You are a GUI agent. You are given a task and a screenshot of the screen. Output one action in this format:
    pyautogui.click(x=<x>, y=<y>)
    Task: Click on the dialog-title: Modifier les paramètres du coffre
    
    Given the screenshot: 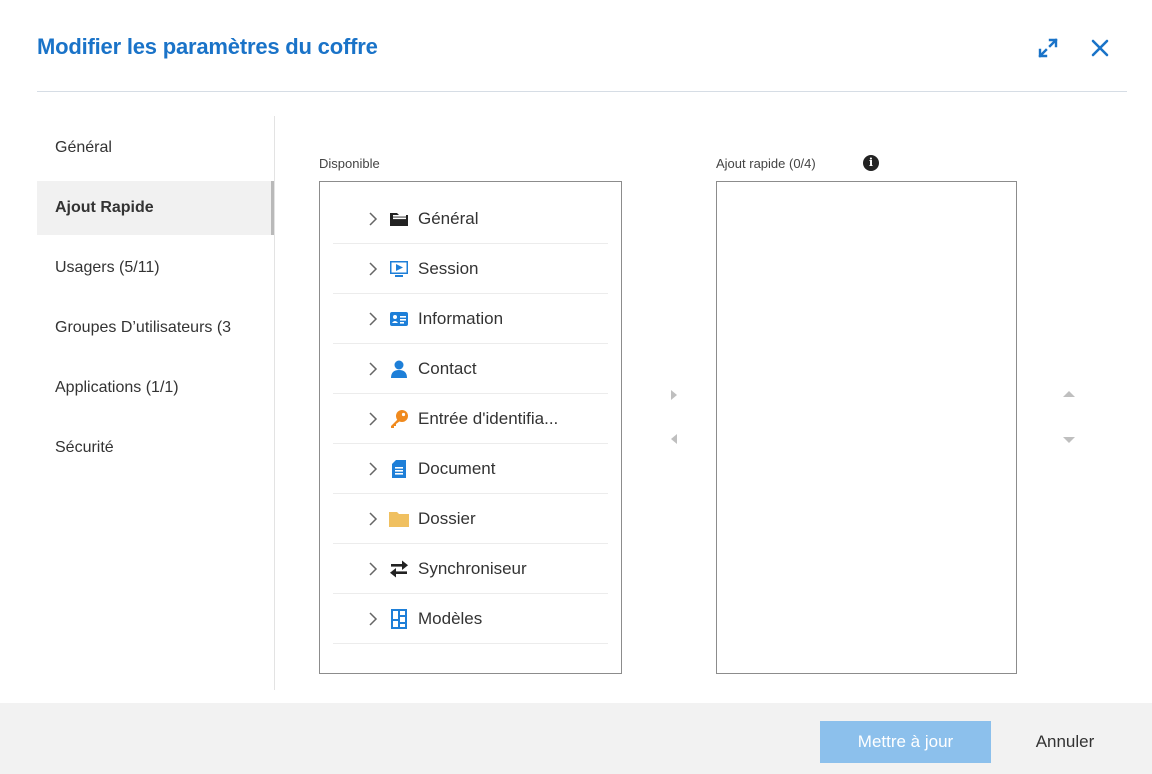 What is the action you would take?
    pyautogui.click(x=207, y=46)
    